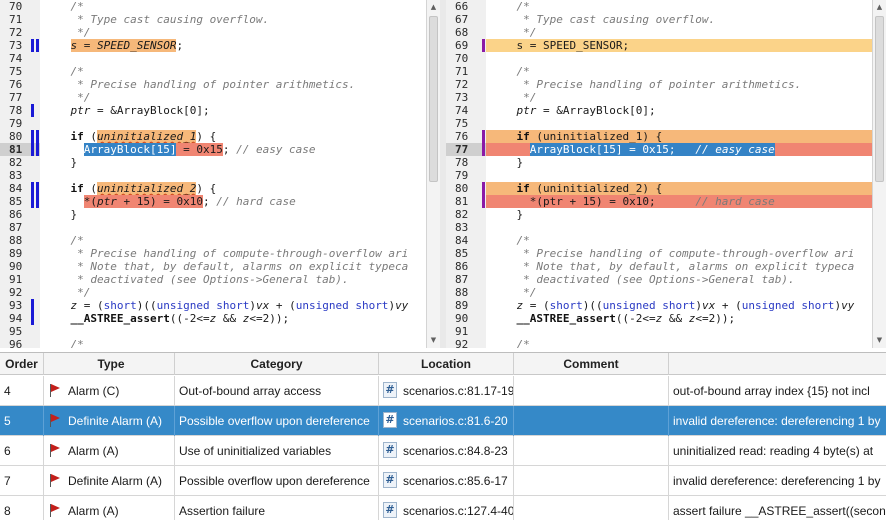 The image size is (886, 520). I want to click on code-line: 71 * Type cast causing overflow., so click(213, 19).